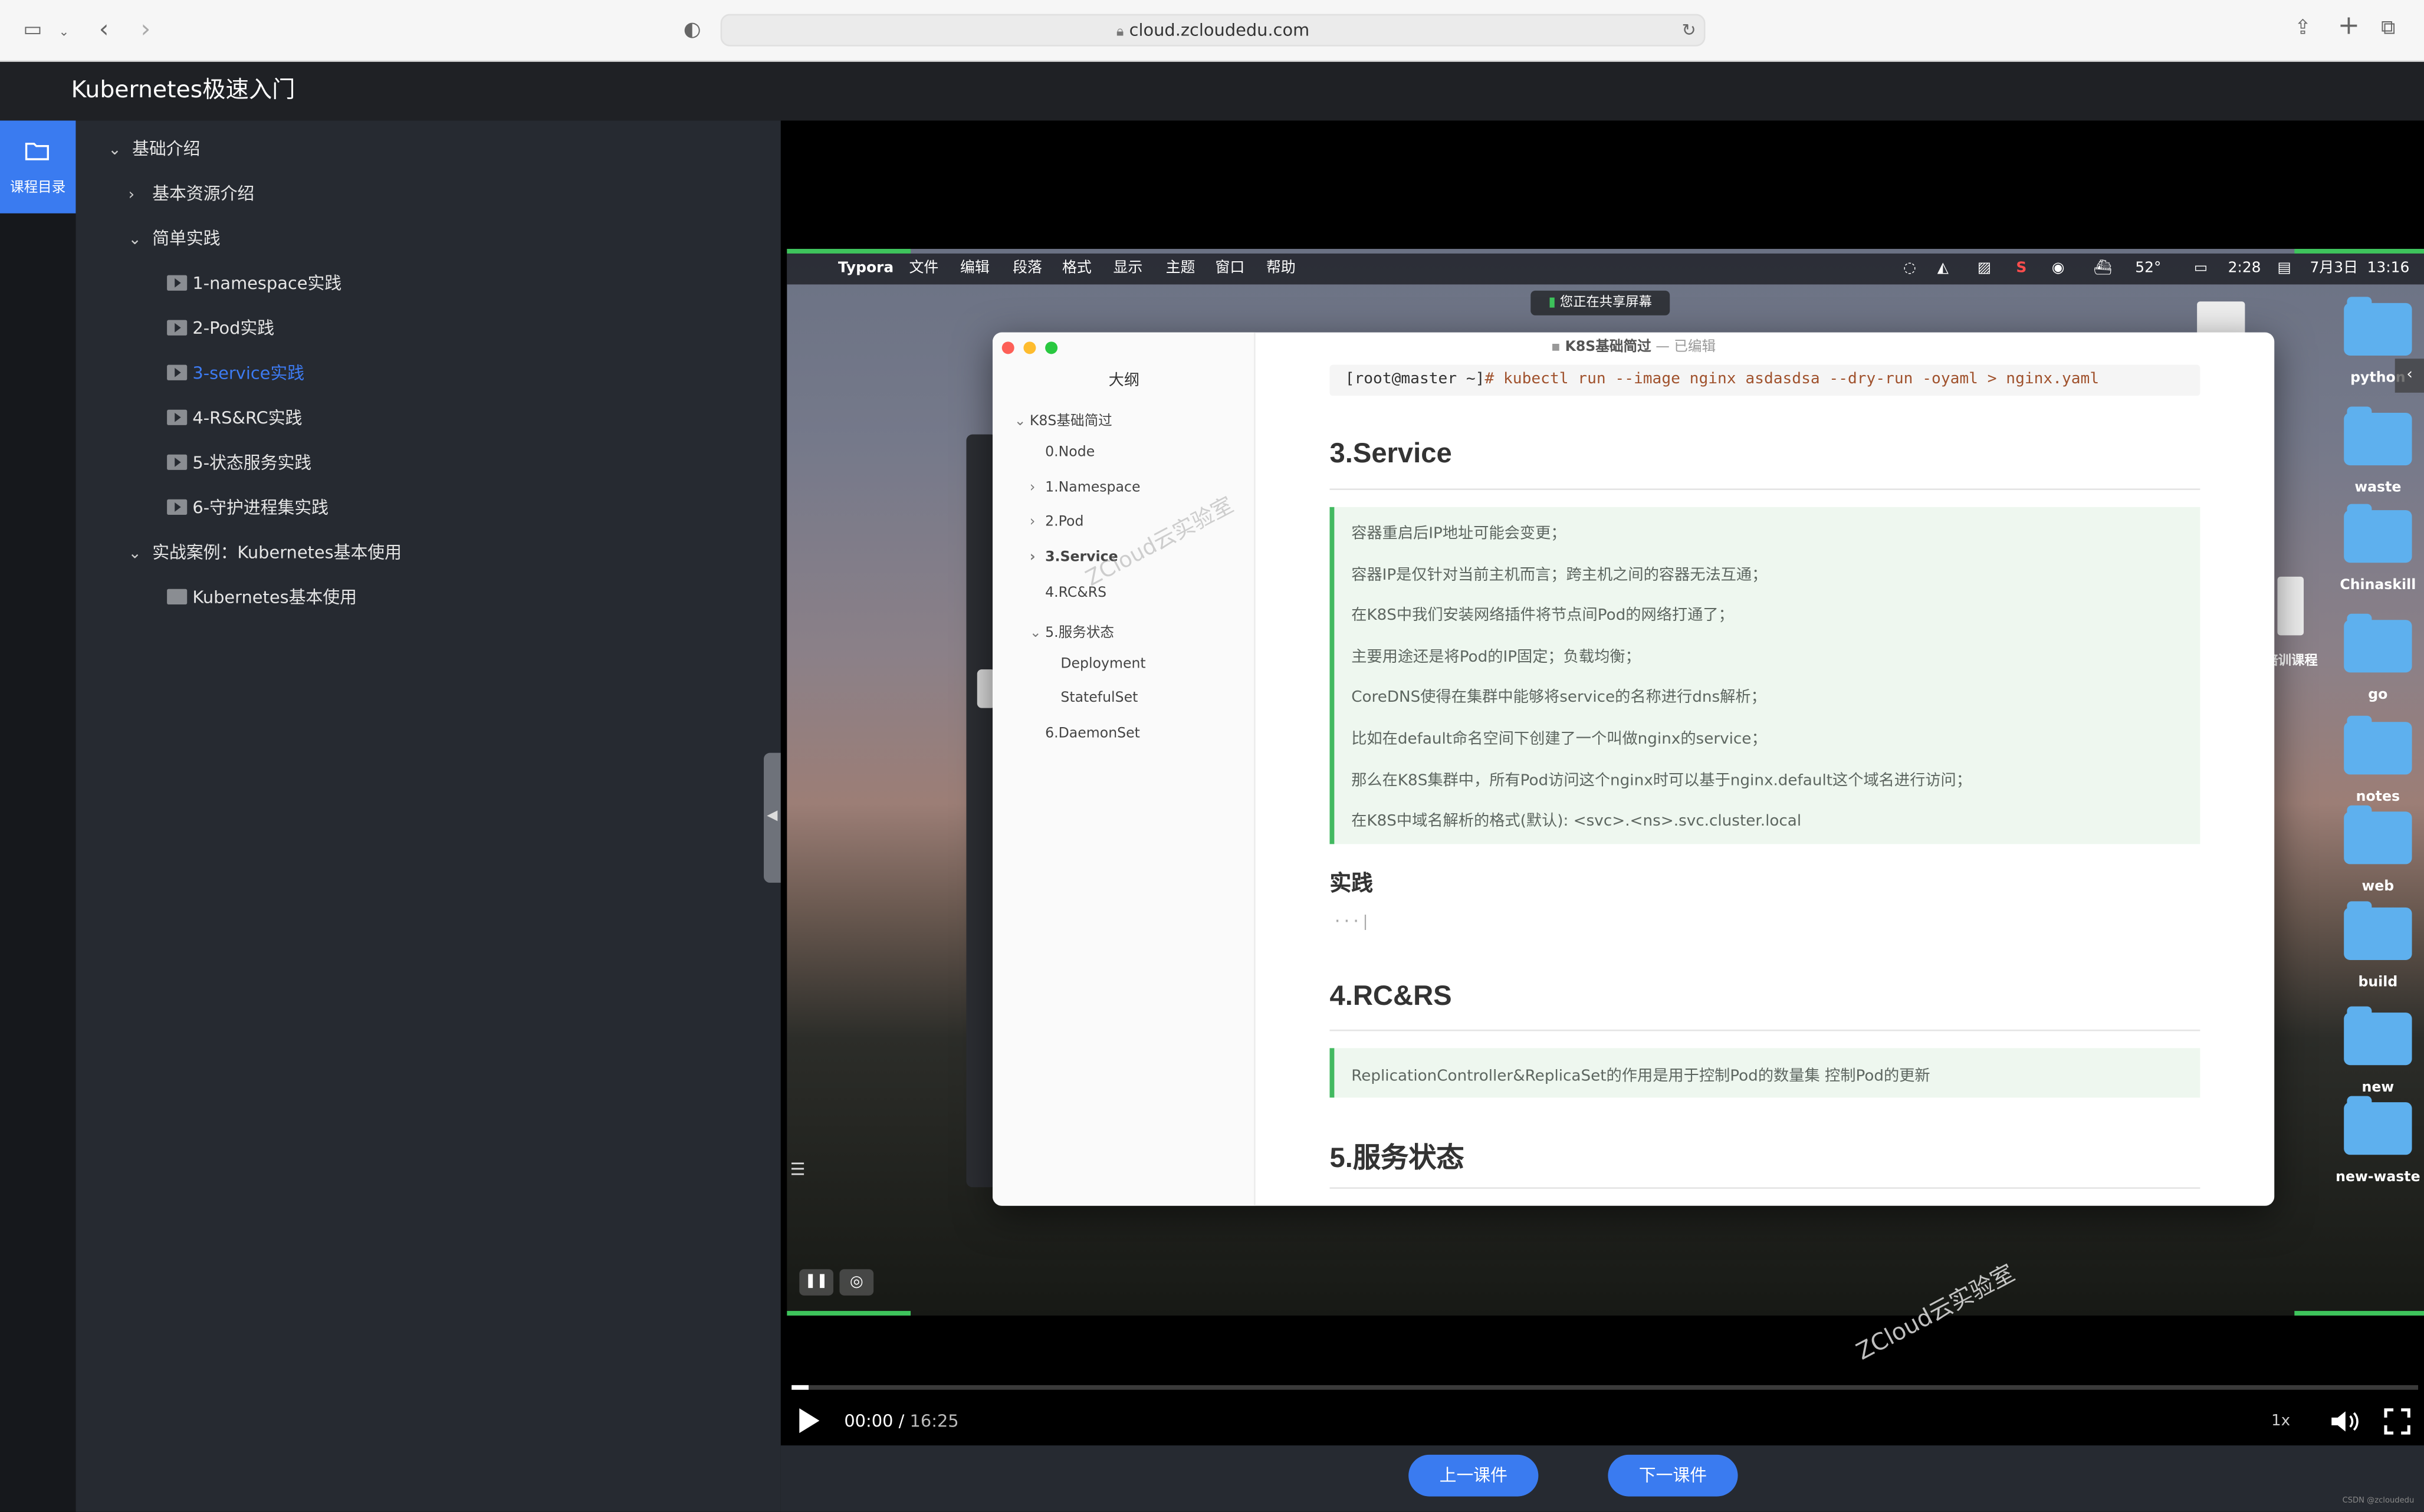  What do you see at coordinates (1062, 452) in the screenshot?
I see `outline-item: 0.Node` at bounding box center [1062, 452].